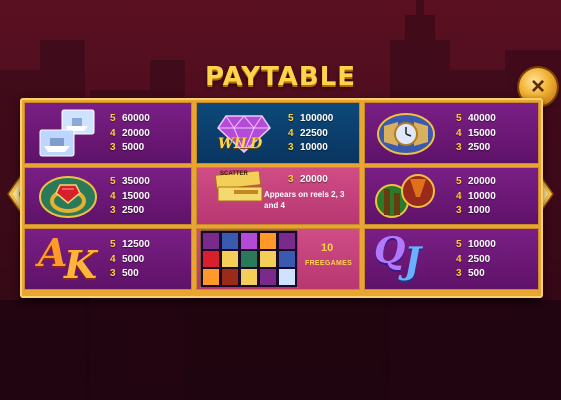 The height and width of the screenshot is (400, 561). Describe the element at coordinates (240, 144) in the screenshot. I see `wild-label: WILD` at that location.